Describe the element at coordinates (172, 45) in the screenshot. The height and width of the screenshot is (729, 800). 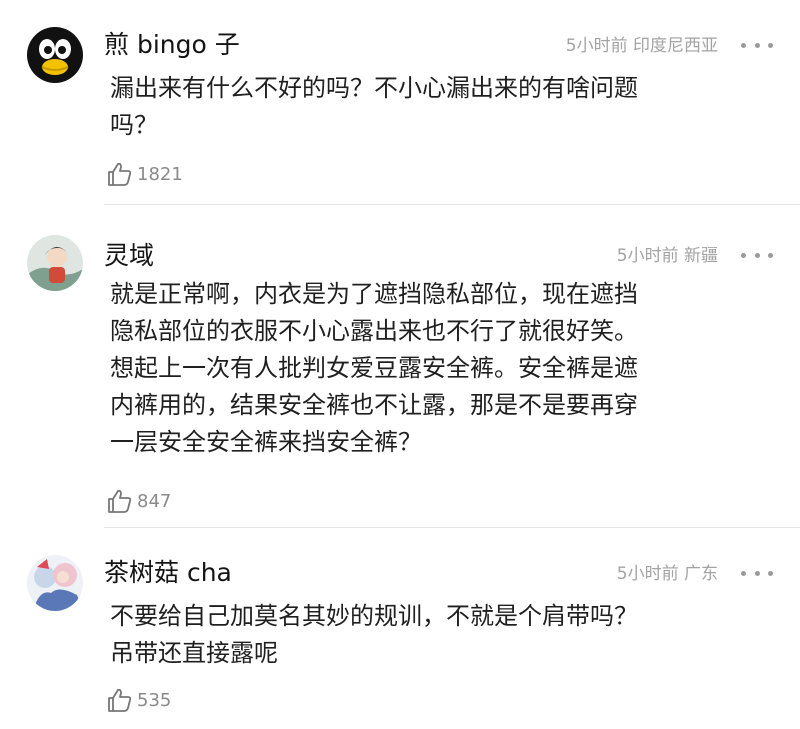
I see `username: 煎 bingo 子` at that location.